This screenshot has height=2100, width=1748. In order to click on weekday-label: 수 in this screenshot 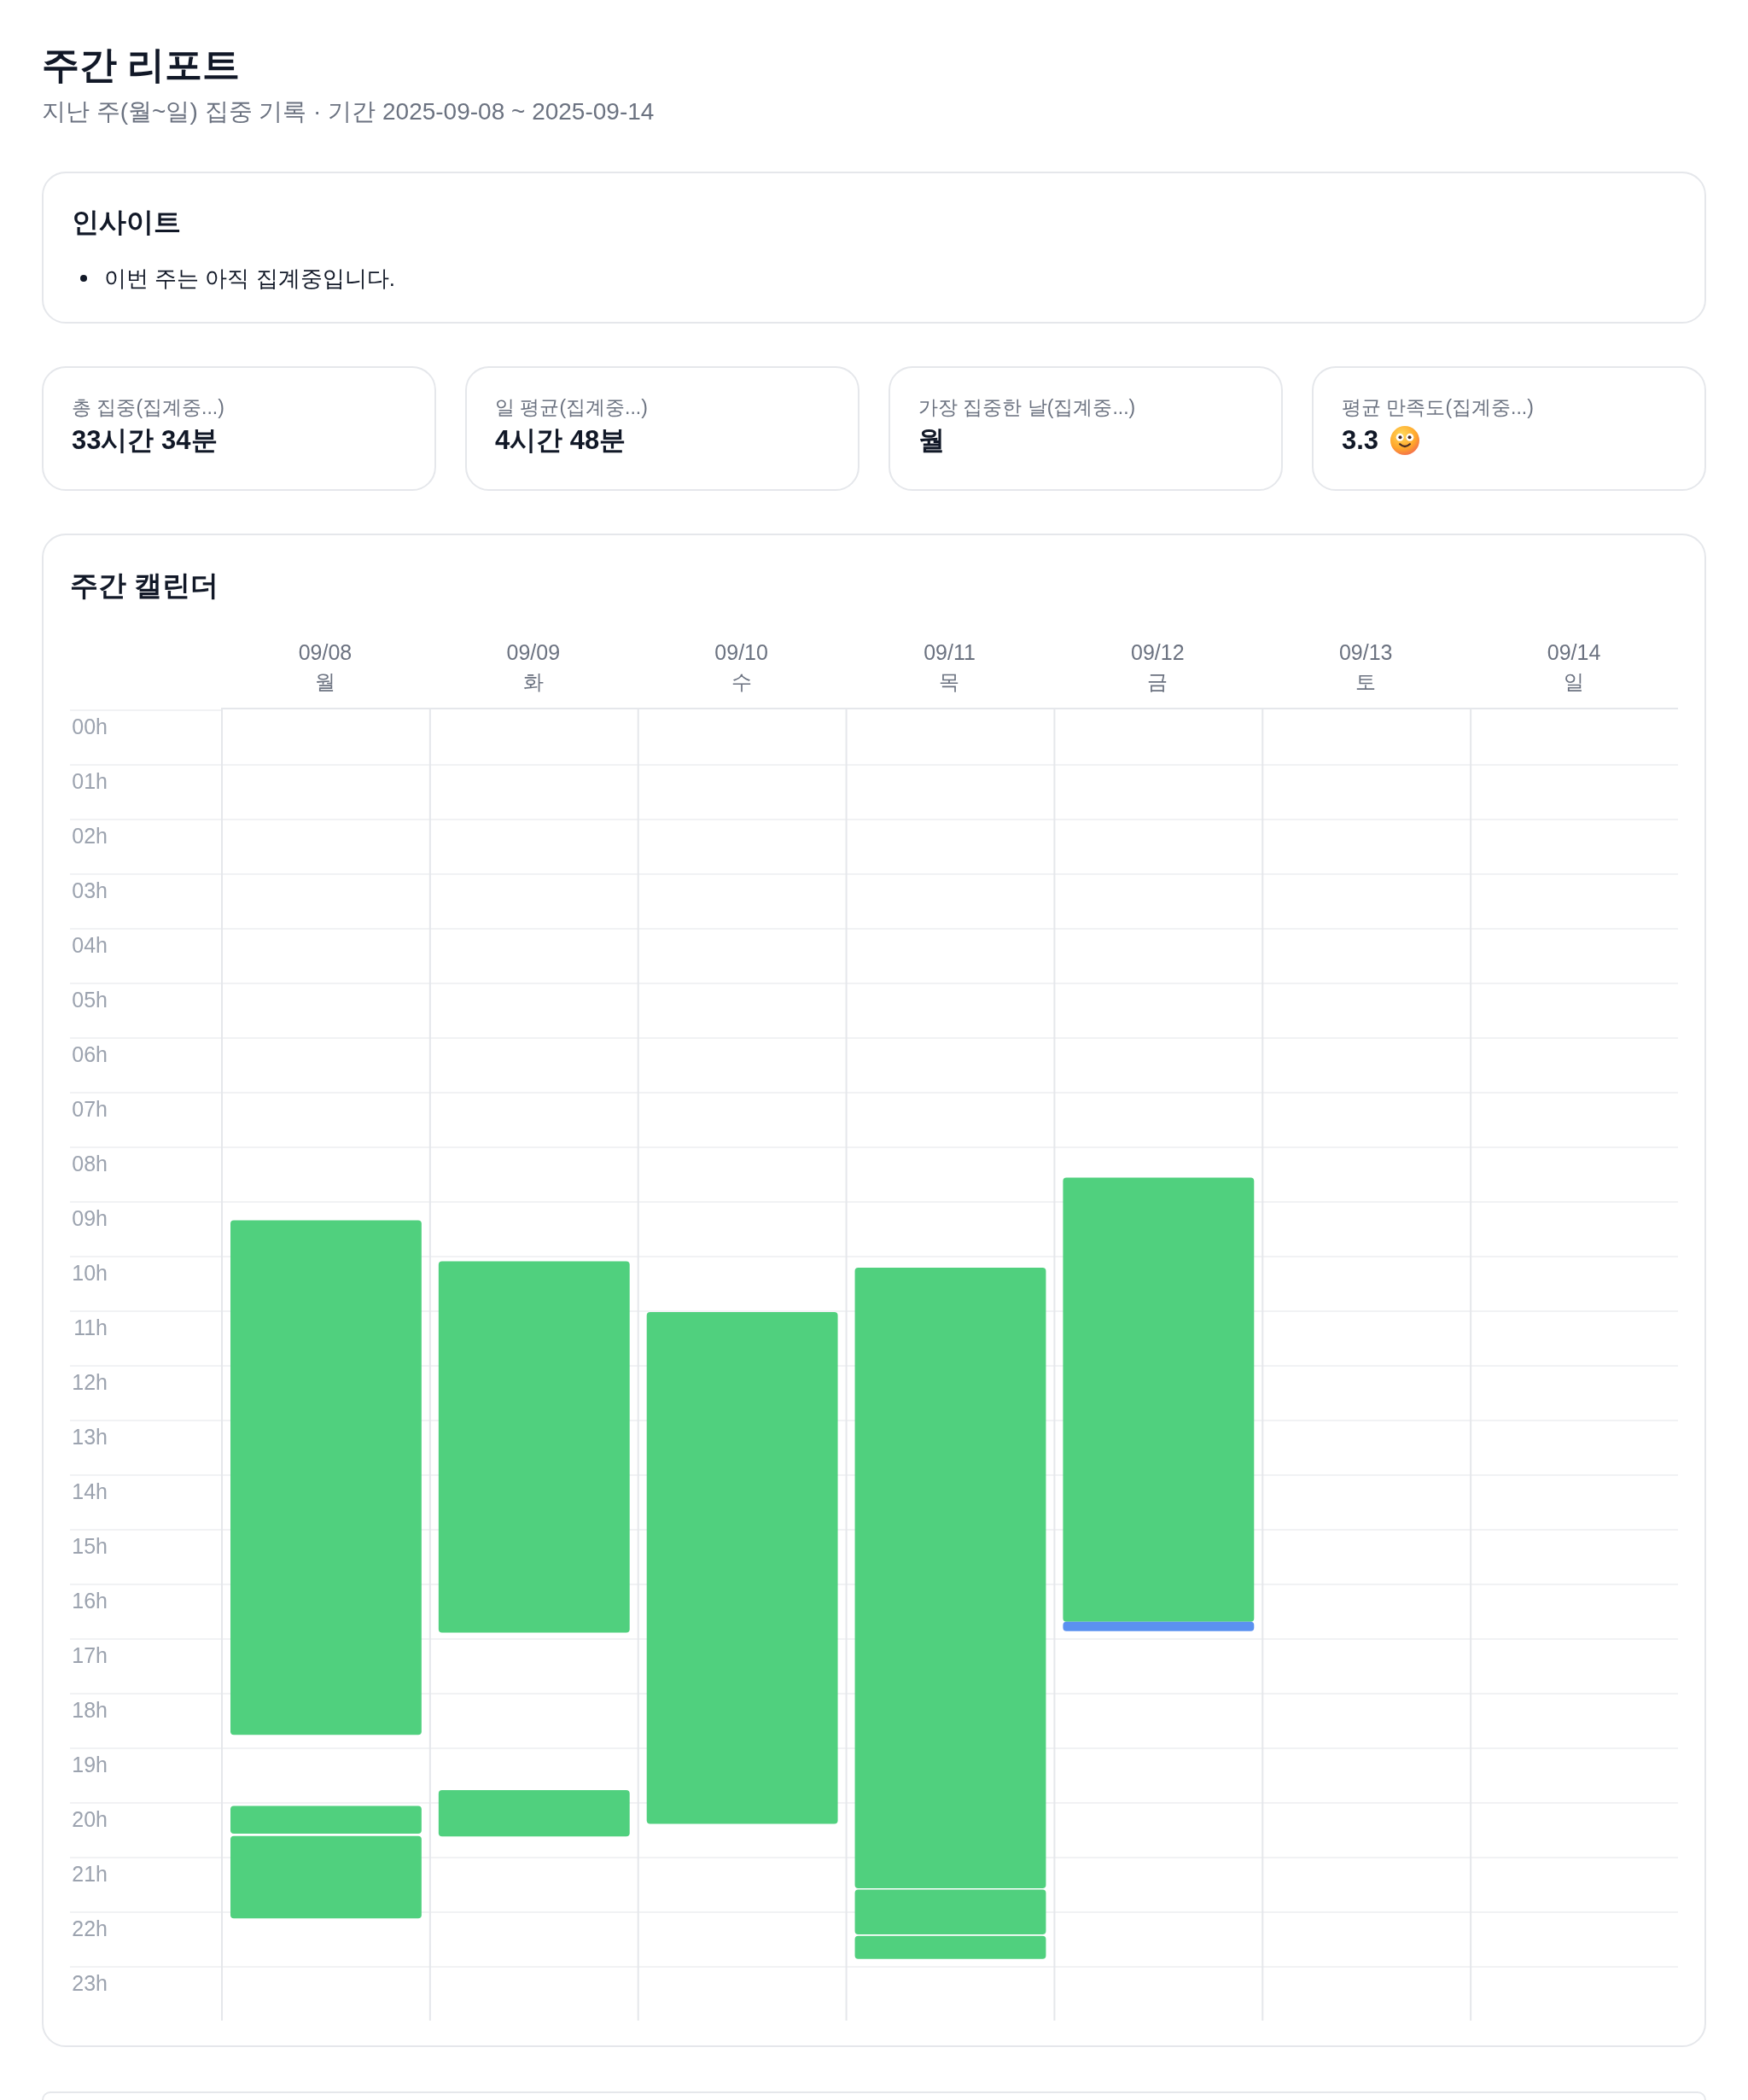, I will do `click(741, 682)`.